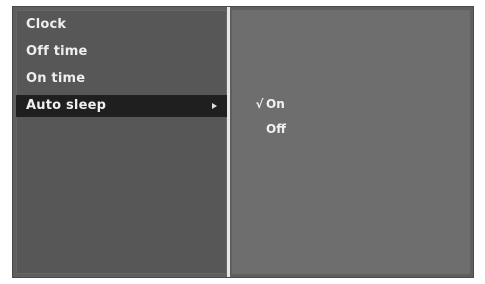 This screenshot has width=485, height=284. I want to click on submenu-arrow-icon, so click(214, 106).